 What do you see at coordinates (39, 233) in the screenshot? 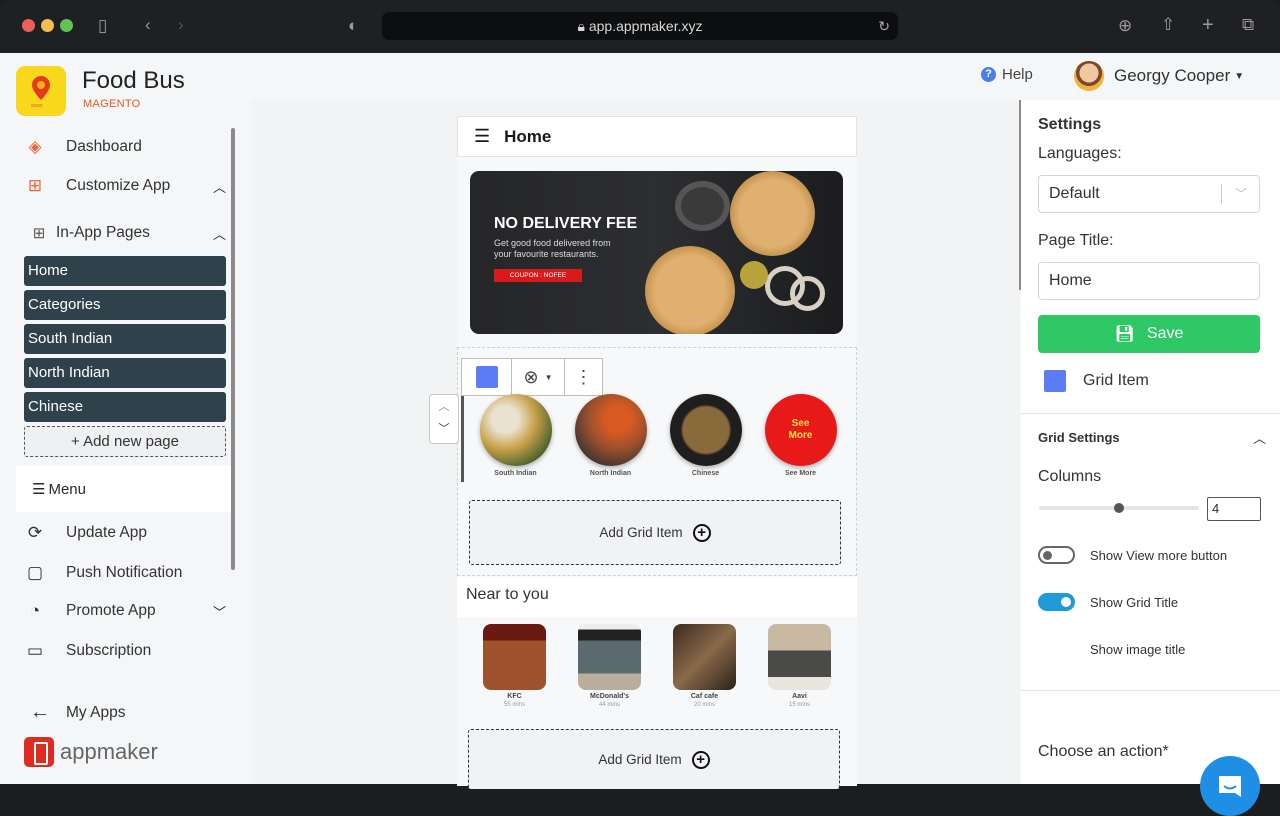
I see `add-grid-icon: ⊞` at bounding box center [39, 233].